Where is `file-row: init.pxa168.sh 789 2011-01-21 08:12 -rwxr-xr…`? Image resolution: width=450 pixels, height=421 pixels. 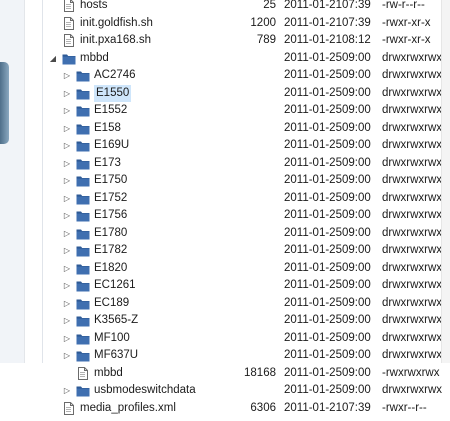 file-row: init.pxa168.sh 789 2011-01-21 08:12 -rwxr-xr… is located at coordinates (220, 40).